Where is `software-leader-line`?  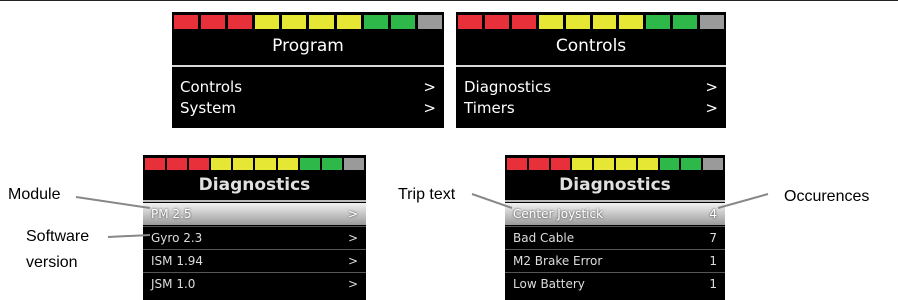
software-leader-line is located at coordinates (129, 236).